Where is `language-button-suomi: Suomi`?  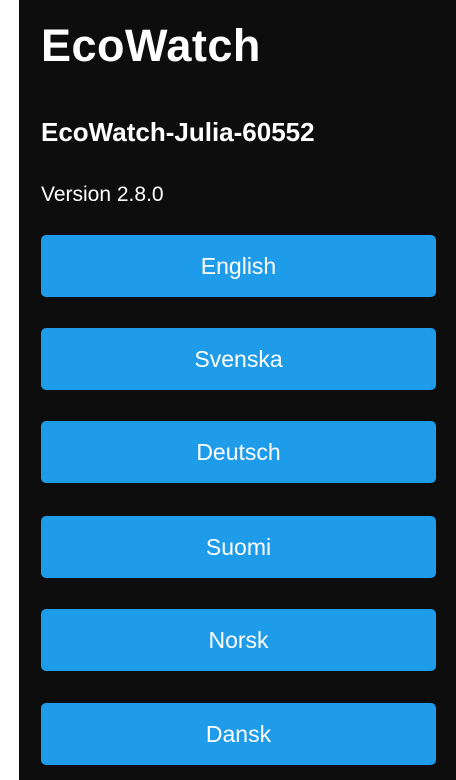 language-button-suomi: Suomi is located at coordinates (238, 547).